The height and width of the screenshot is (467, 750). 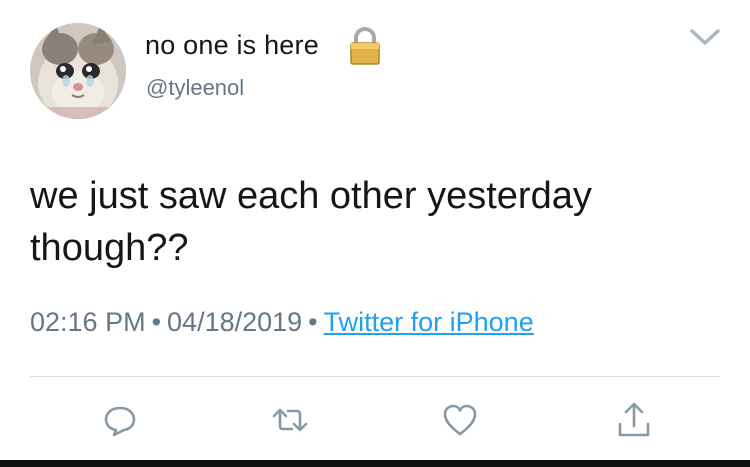 I want to click on reply-icon, so click(x=120, y=421).